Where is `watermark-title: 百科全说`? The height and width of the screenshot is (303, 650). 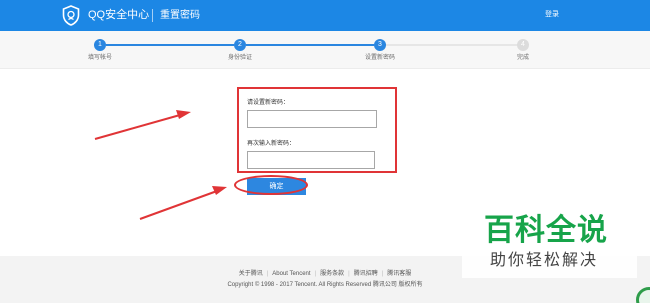 watermark-title: 百科全说 is located at coordinates (546, 230).